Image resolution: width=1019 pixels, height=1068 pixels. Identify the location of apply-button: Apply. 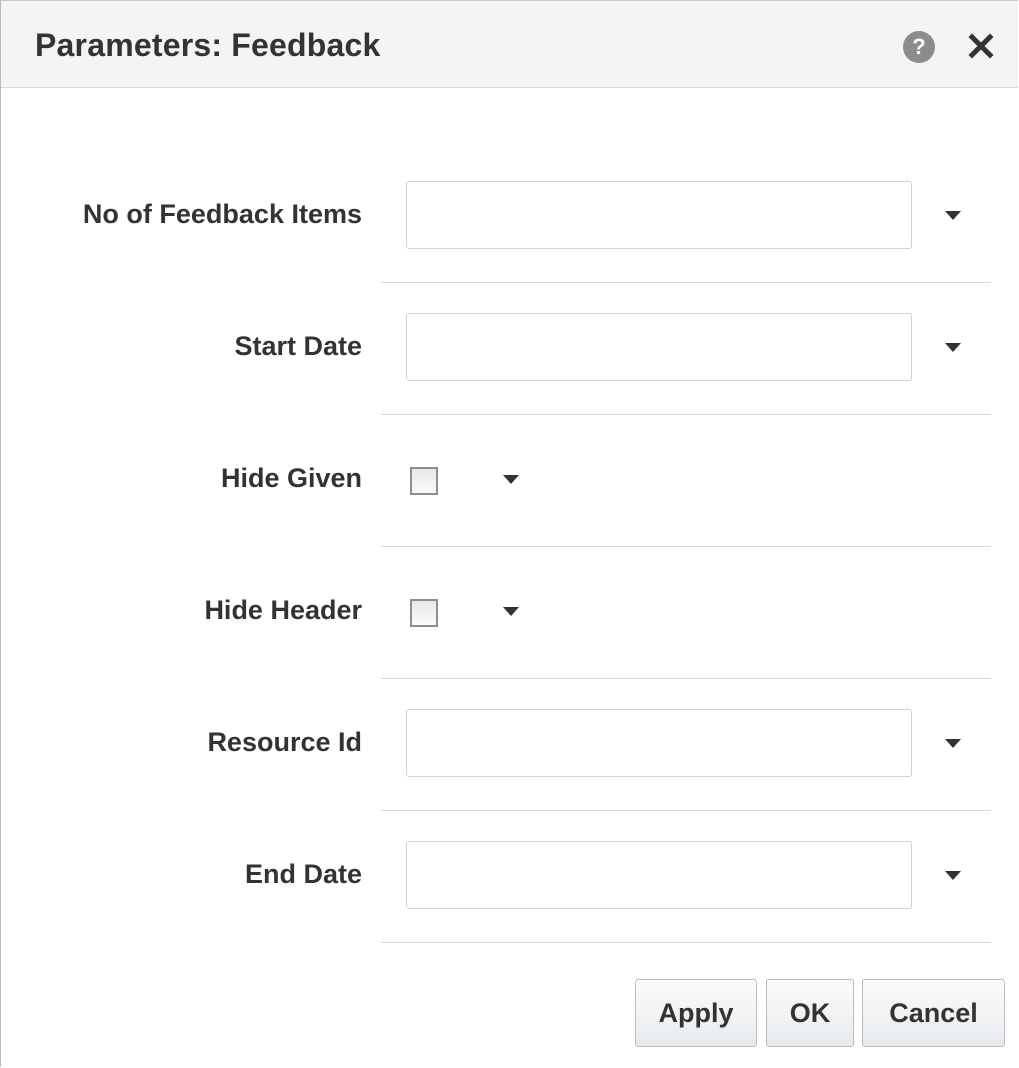
(696, 1013).